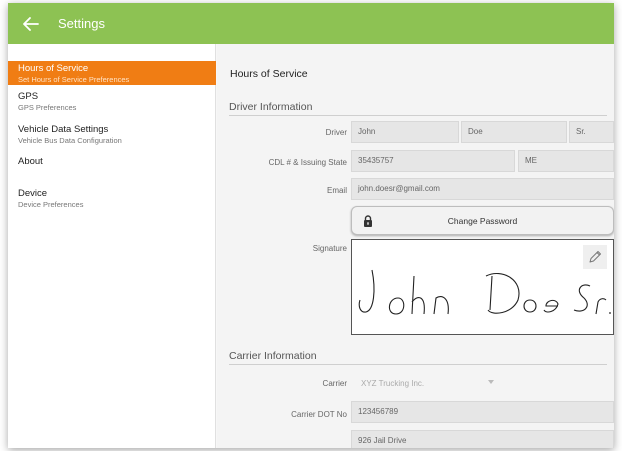 The image size is (622, 451). What do you see at coordinates (405, 132) in the screenshot?
I see `driver-first-name-field: John` at bounding box center [405, 132].